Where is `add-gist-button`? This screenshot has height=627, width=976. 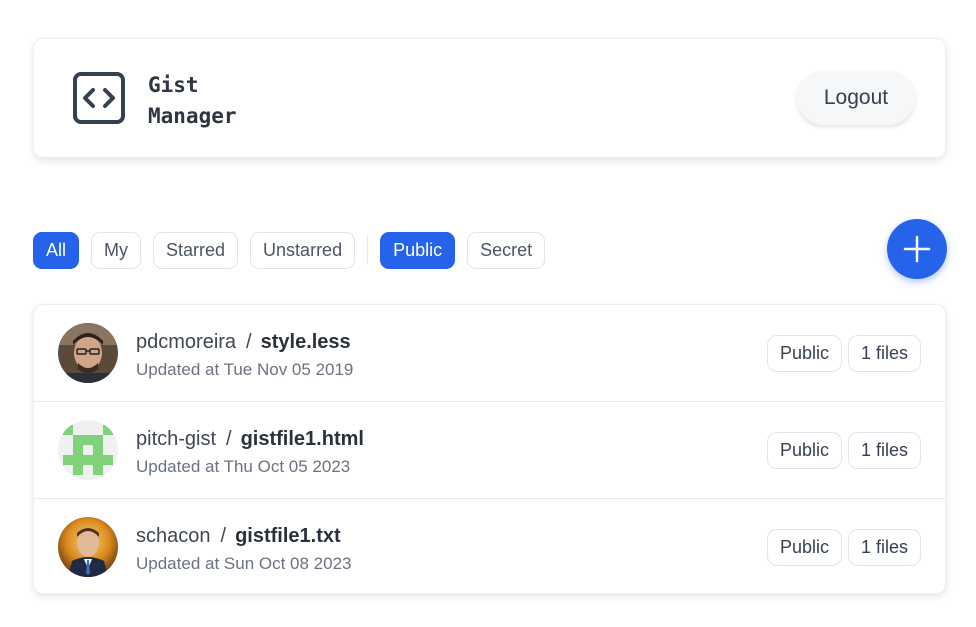
add-gist-button is located at coordinates (917, 249).